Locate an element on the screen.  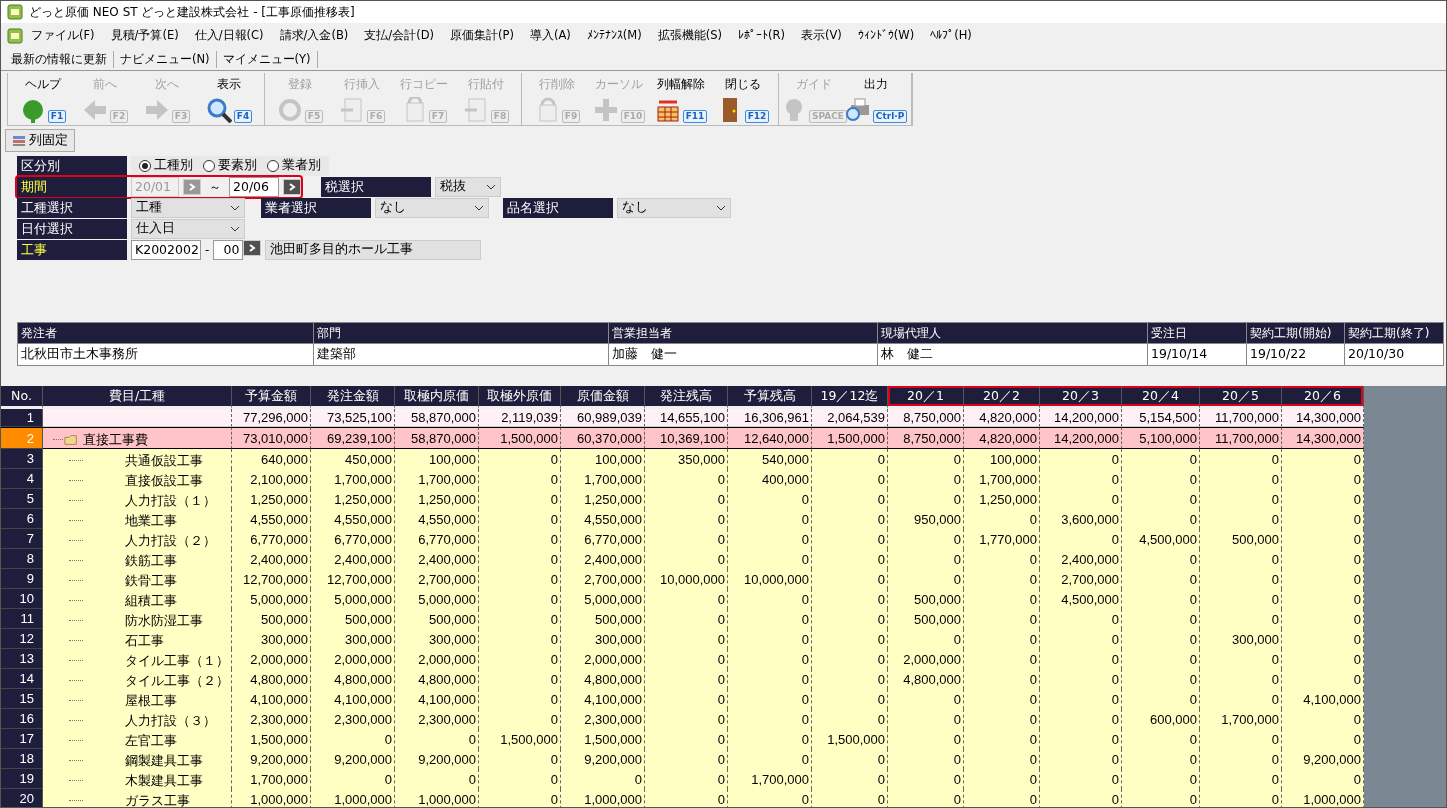
menu-item: ナビメニュー(N) is located at coordinates (165, 59).